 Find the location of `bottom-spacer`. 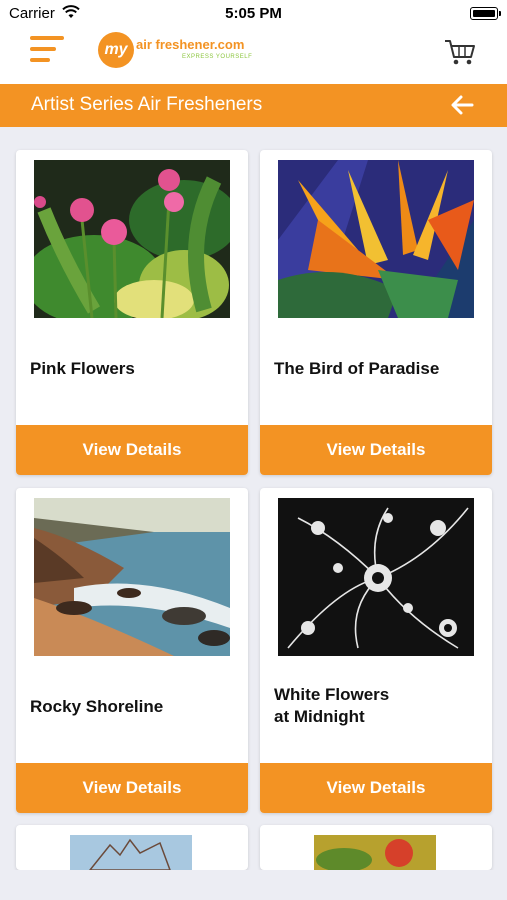

bottom-spacer is located at coordinates (253, 885).